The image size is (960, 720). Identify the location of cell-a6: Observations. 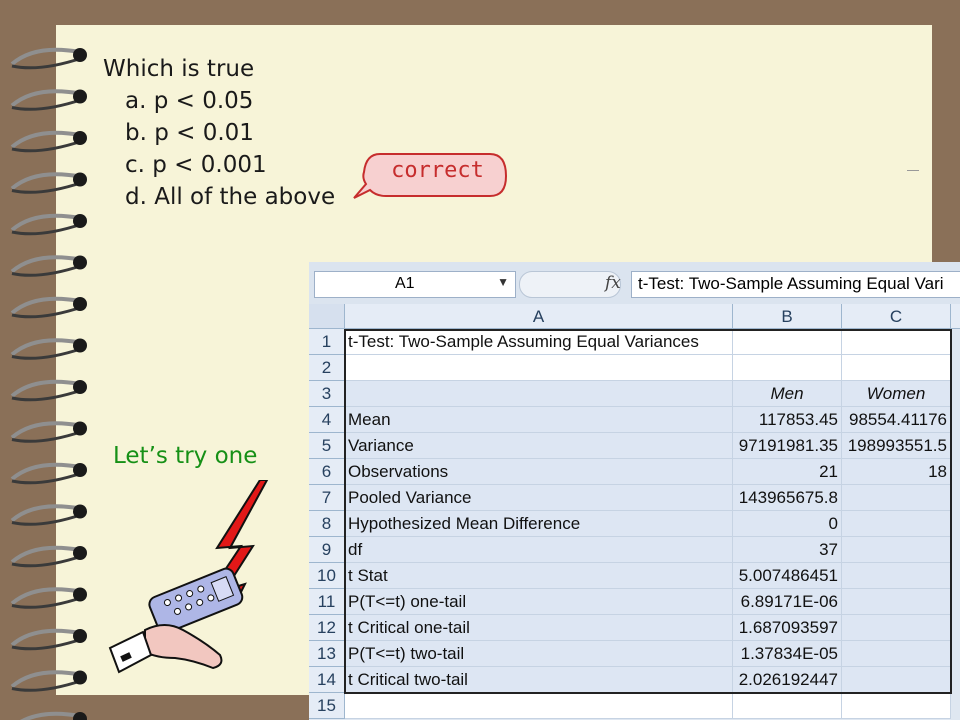
(539, 472).